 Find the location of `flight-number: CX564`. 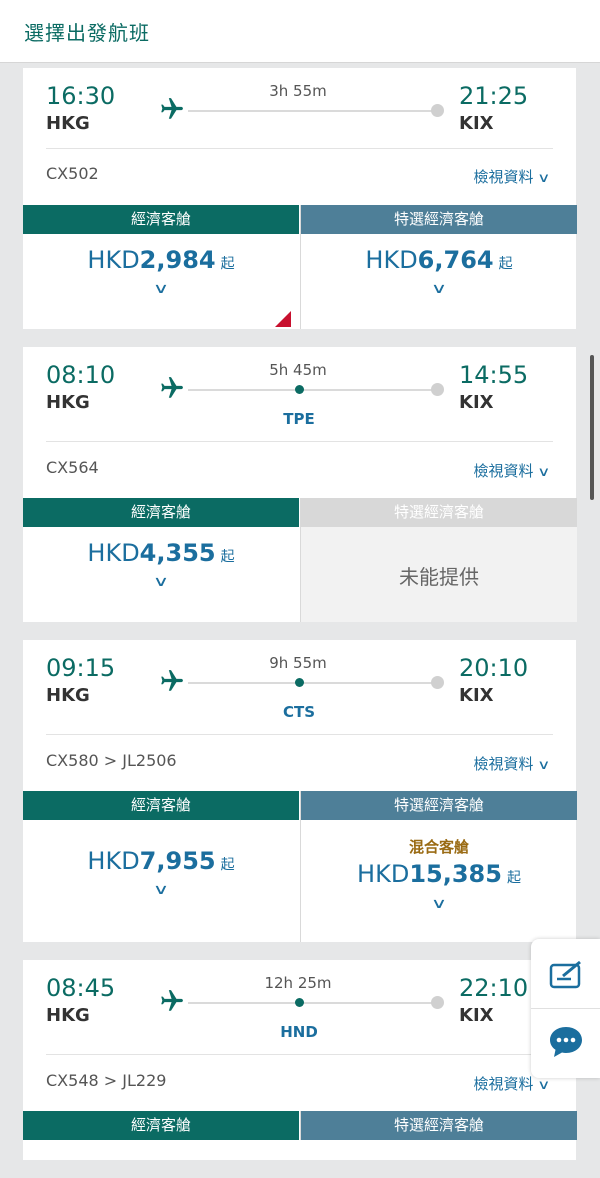

flight-number: CX564 is located at coordinates (72, 467).